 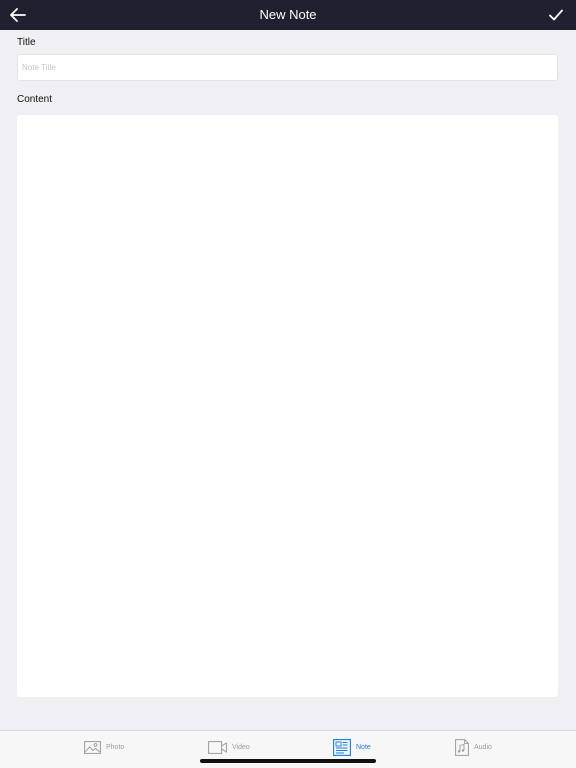 I want to click on tab-audio: Audio, so click(x=473, y=747).